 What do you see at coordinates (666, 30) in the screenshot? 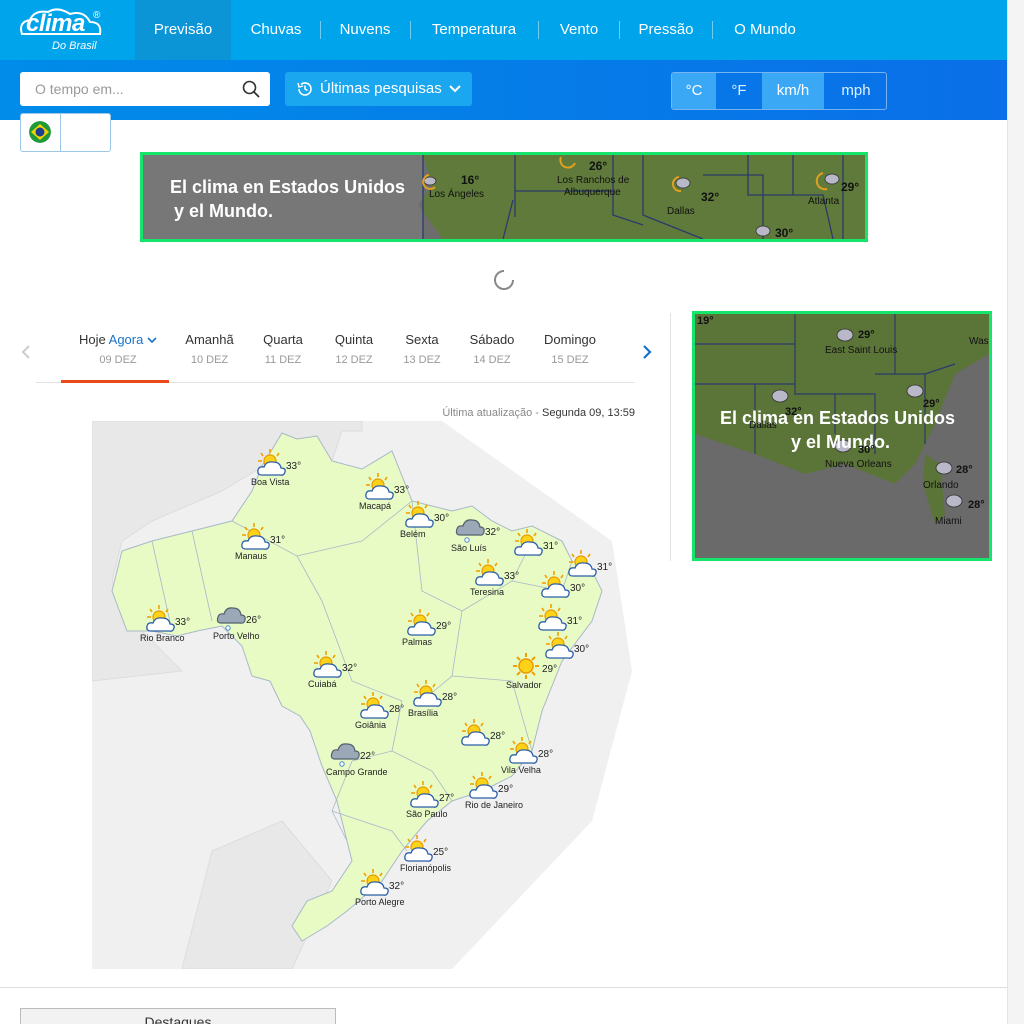
I see `nav-pressao: Pressão` at bounding box center [666, 30].